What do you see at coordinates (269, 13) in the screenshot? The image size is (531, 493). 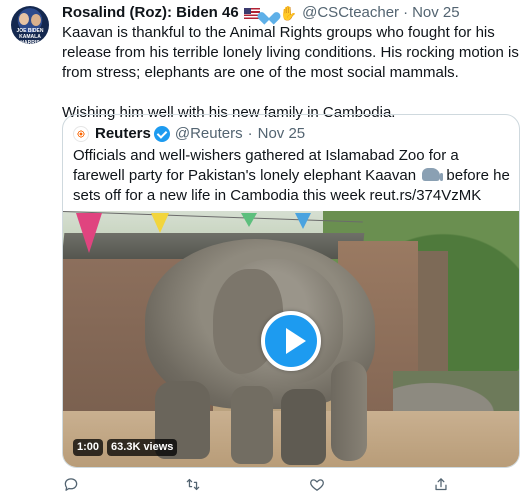 I see `blue-heart-icon` at bounding box center [269, 13].